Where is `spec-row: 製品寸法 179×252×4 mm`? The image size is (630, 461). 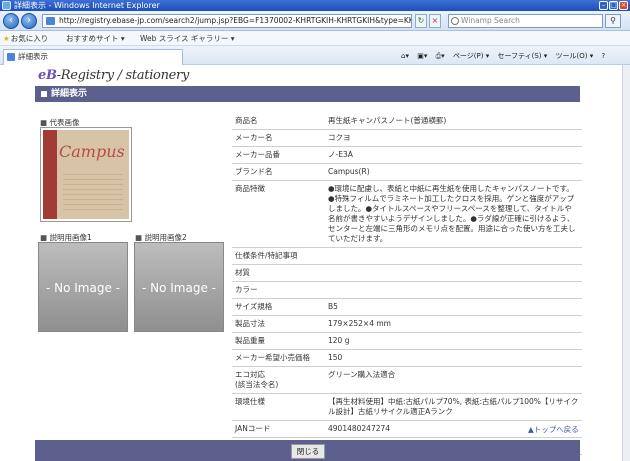
spec-row: 製品寸法 179×252×4 mm is located at coordinates (407, 324).